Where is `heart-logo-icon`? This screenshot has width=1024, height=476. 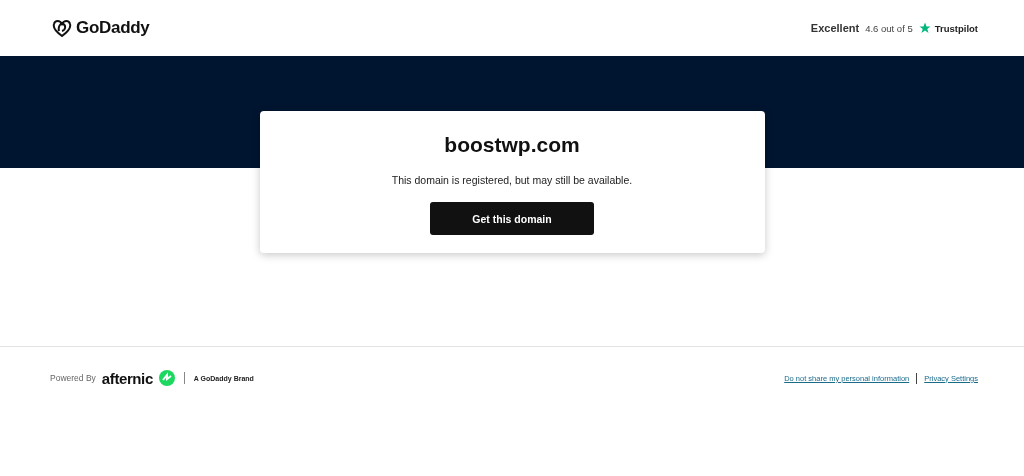
heart-logo-icon is located at coordinates (62, 28).